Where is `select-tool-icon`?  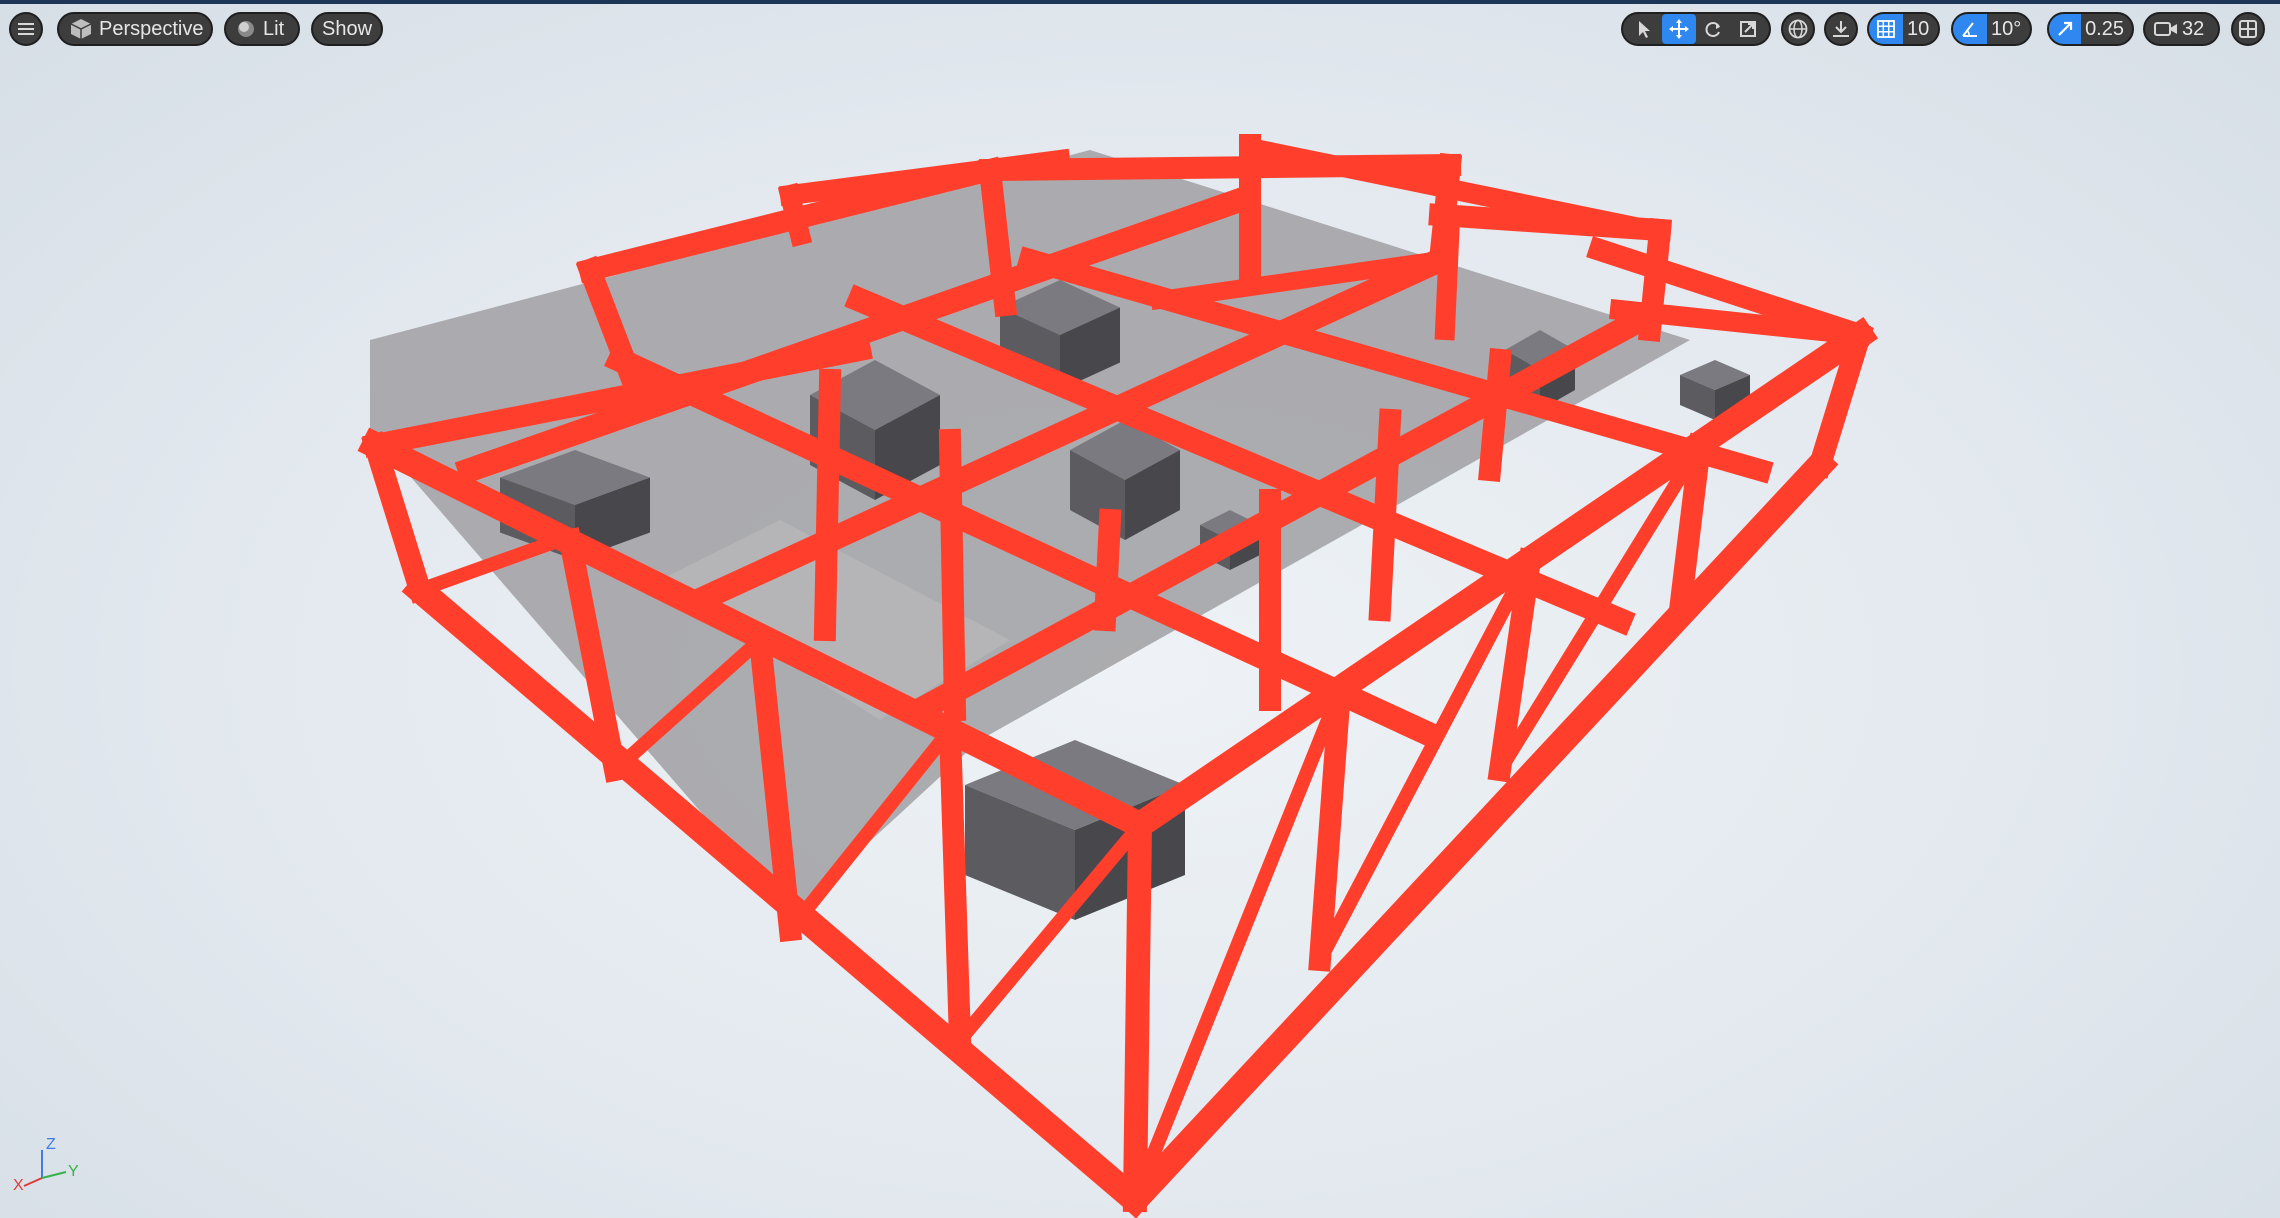
select-tool-icon is located at coordinates (1644, 29).